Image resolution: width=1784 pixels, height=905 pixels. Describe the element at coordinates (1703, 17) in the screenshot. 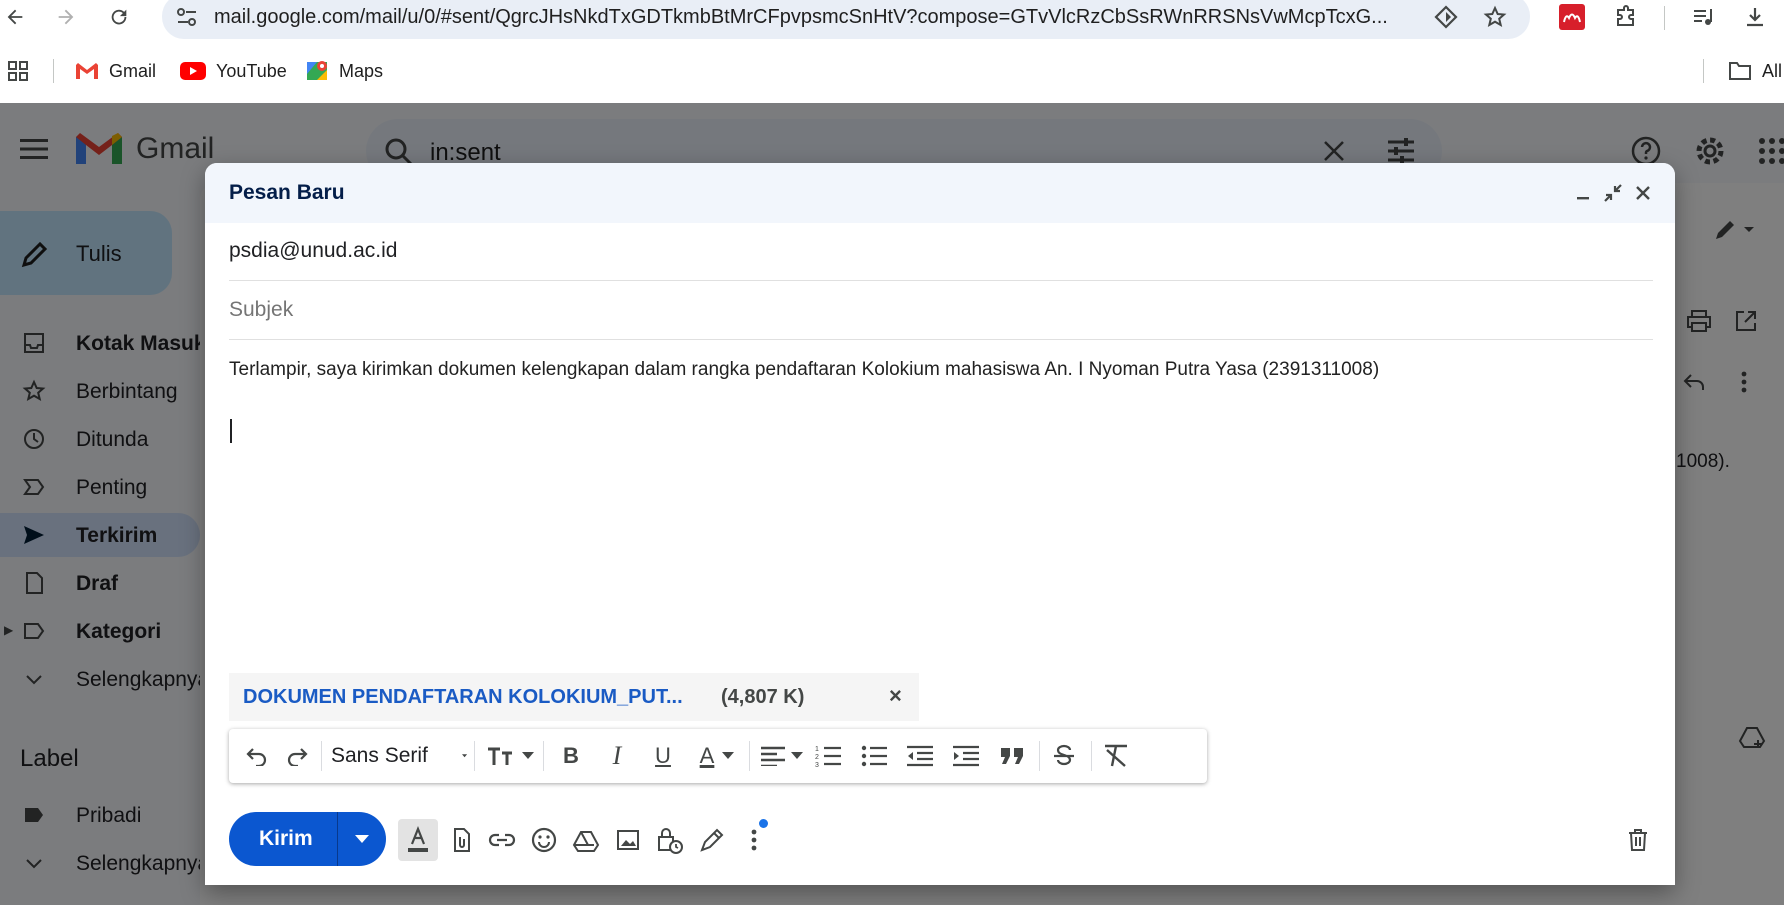

I see `media-control-icon` at that location.